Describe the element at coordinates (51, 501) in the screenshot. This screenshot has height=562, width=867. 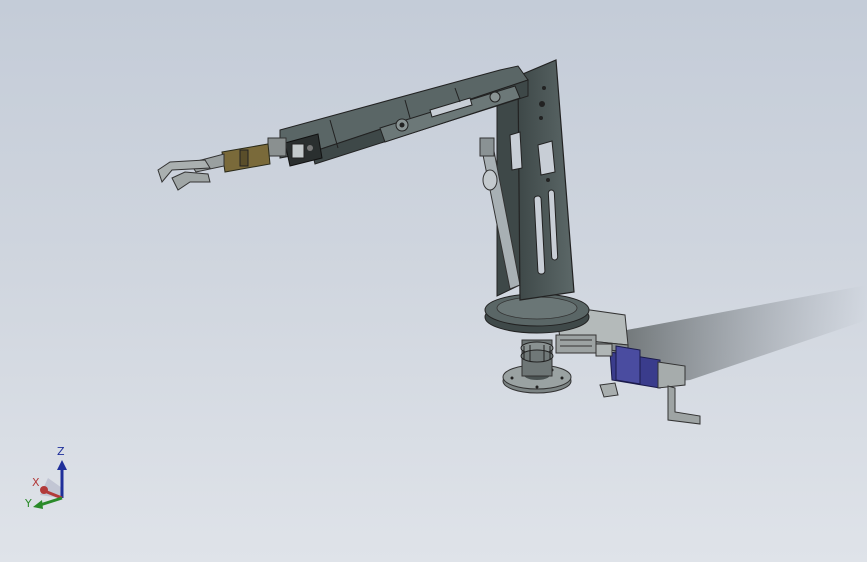
I see `y-axis-arrow` at that location.